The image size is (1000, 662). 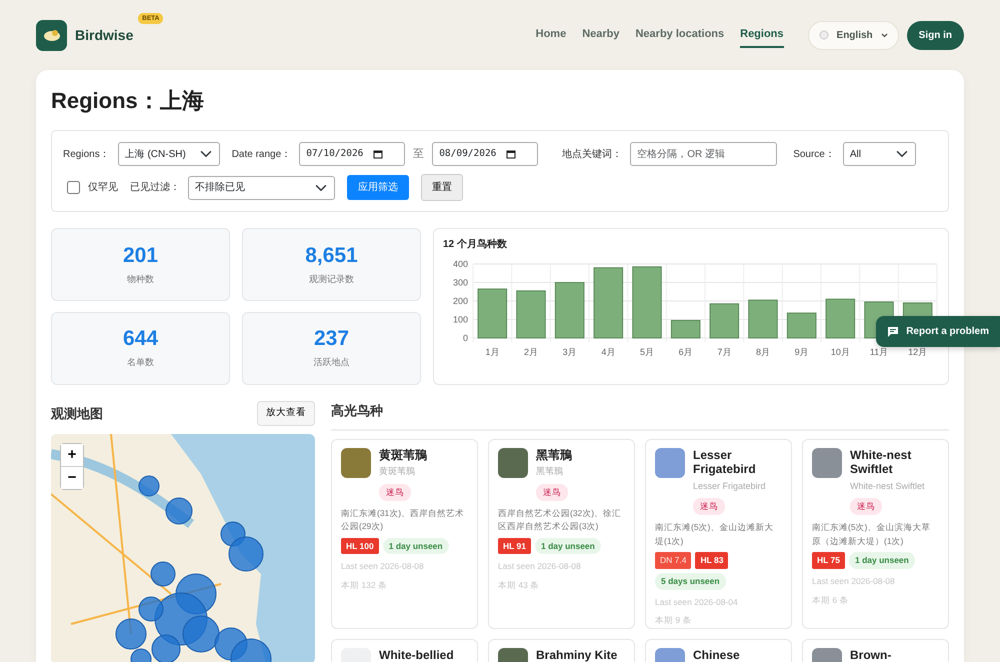 I want to click on page-title: Regions：上海, so click(x=128, y=101).